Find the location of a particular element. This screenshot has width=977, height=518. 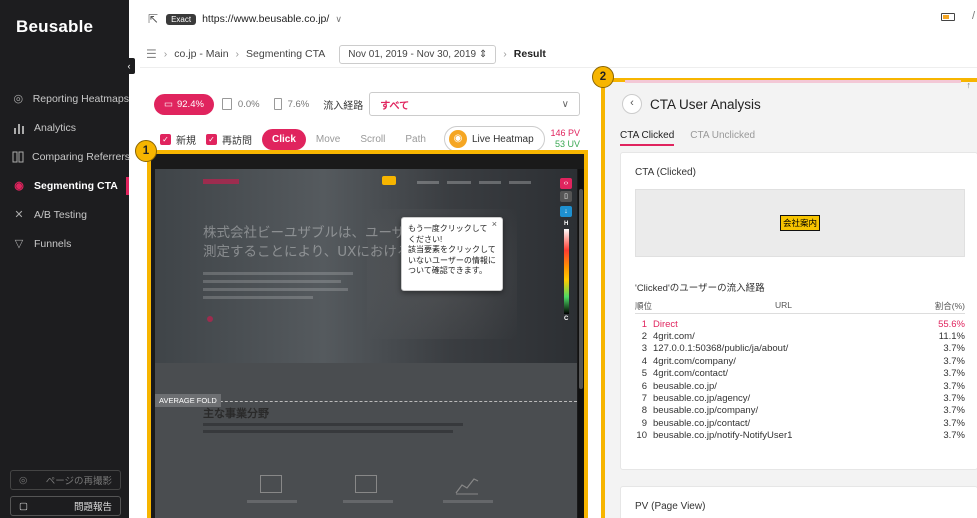

row-url: 4grit.com/company/ is located at coordinates (694, 361).